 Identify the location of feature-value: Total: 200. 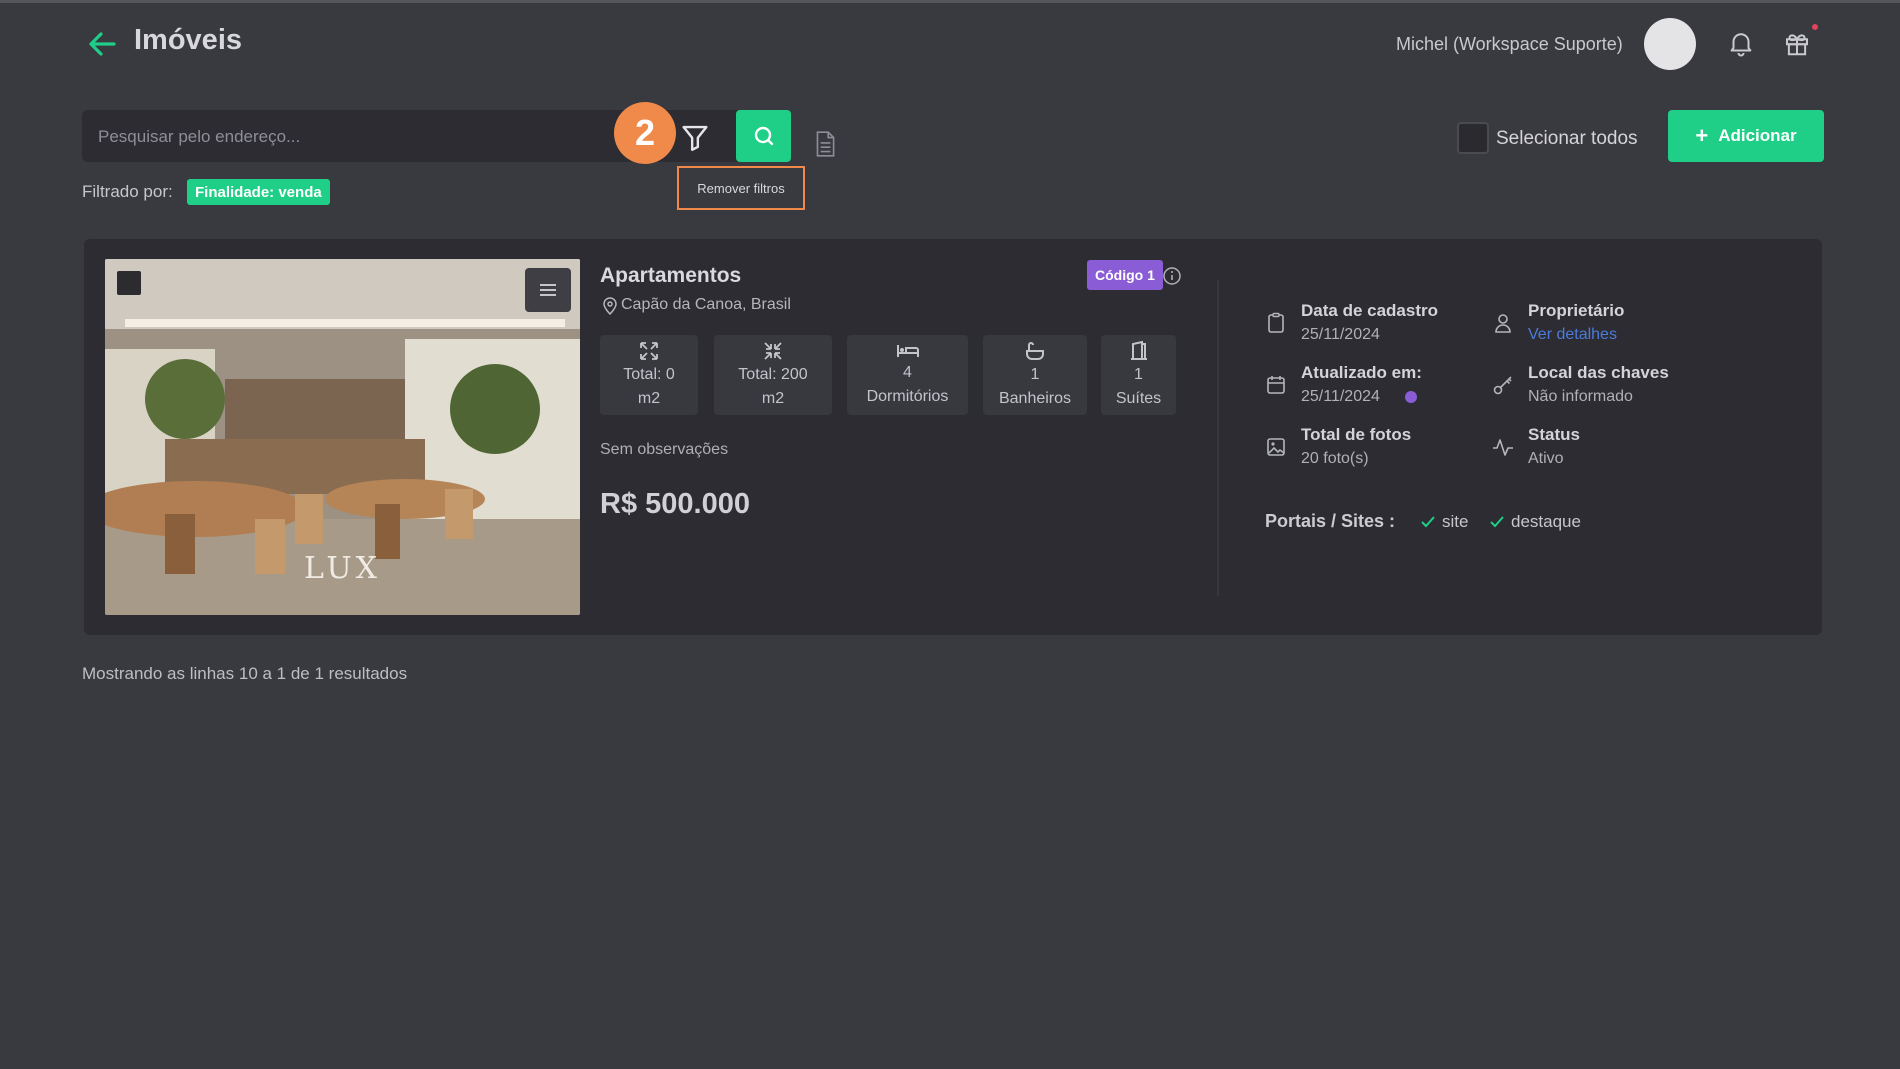
(773, 374).